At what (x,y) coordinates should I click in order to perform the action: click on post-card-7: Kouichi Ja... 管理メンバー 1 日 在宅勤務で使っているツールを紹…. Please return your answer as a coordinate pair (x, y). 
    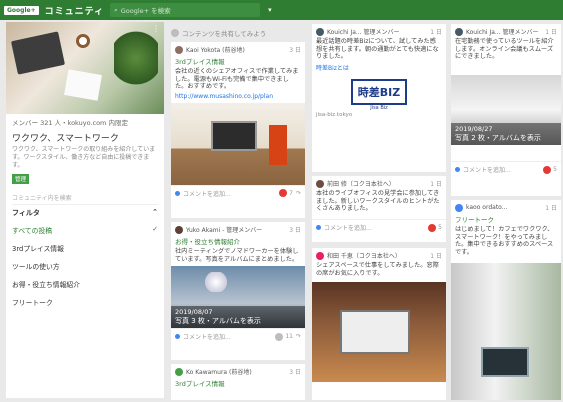
    Looking at the image, I should click on (506, 110).